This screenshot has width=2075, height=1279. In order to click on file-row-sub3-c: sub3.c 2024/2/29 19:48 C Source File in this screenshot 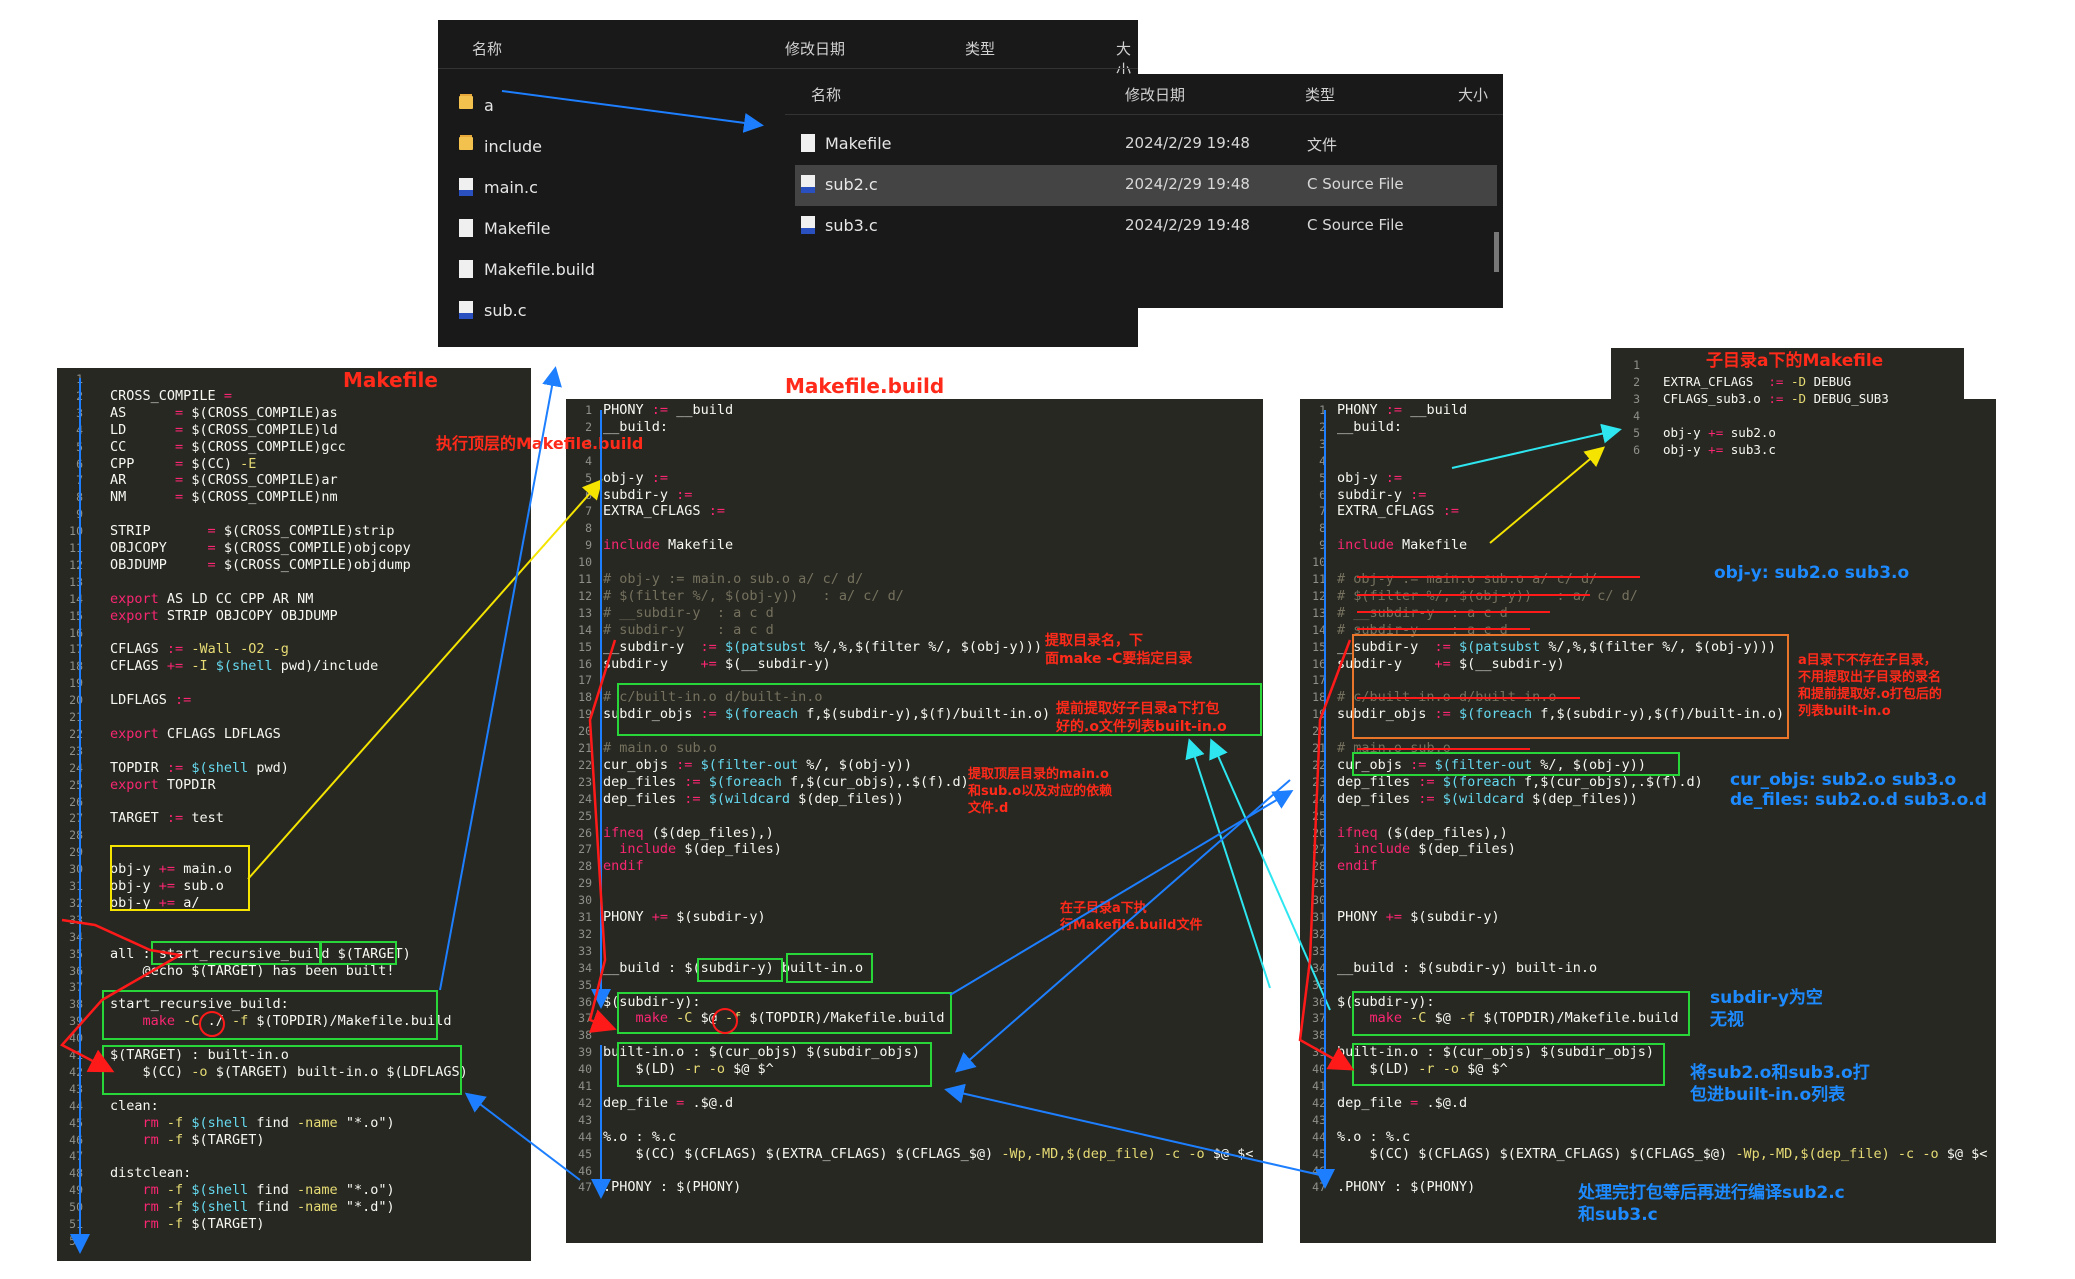, I will do `click(1144, 226)`.